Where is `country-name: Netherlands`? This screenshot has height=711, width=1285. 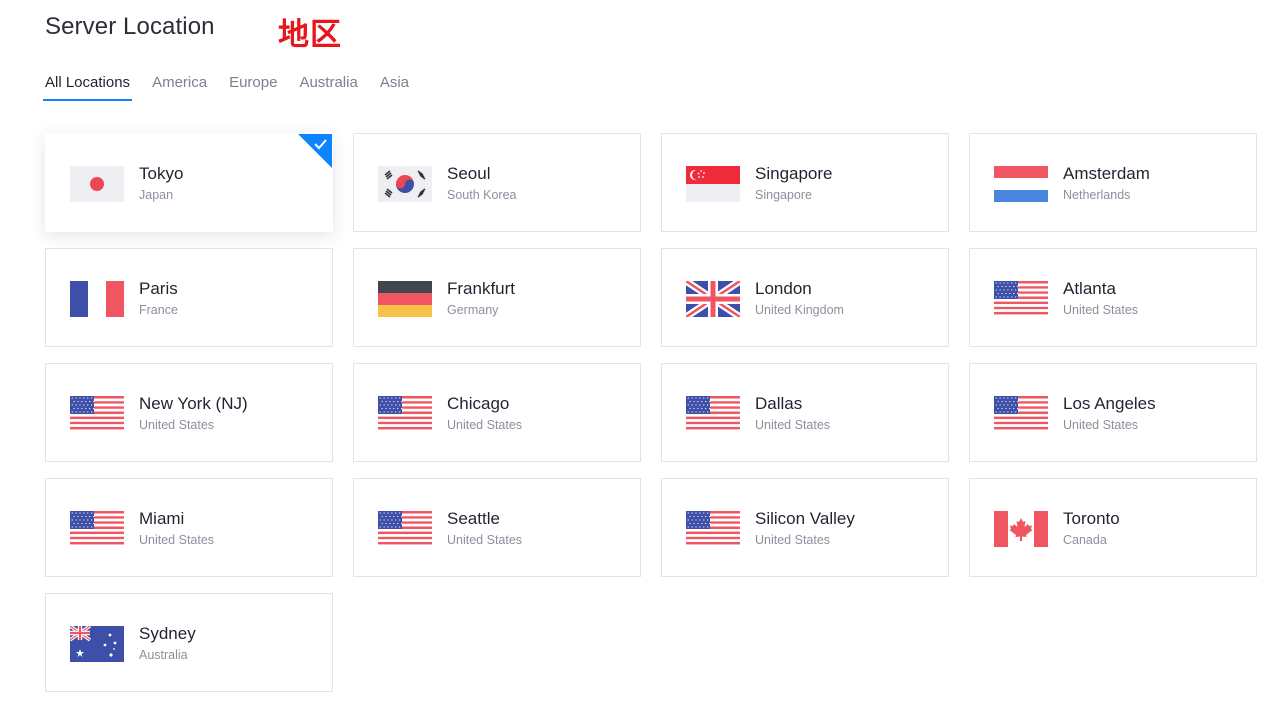 country-name: Netherlands is located at coordinates (1097, 195).